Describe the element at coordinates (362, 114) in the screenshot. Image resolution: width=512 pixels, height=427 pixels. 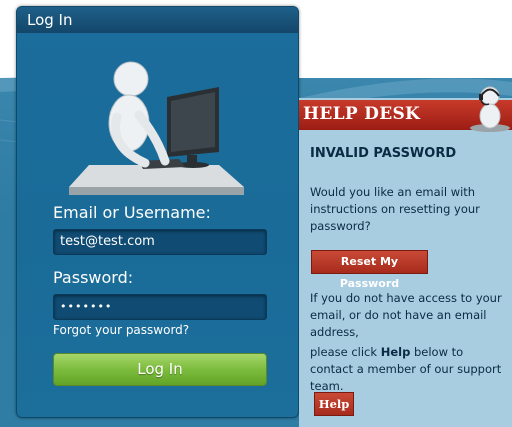
I see `help-desk-title: HELP DESK` at that location.